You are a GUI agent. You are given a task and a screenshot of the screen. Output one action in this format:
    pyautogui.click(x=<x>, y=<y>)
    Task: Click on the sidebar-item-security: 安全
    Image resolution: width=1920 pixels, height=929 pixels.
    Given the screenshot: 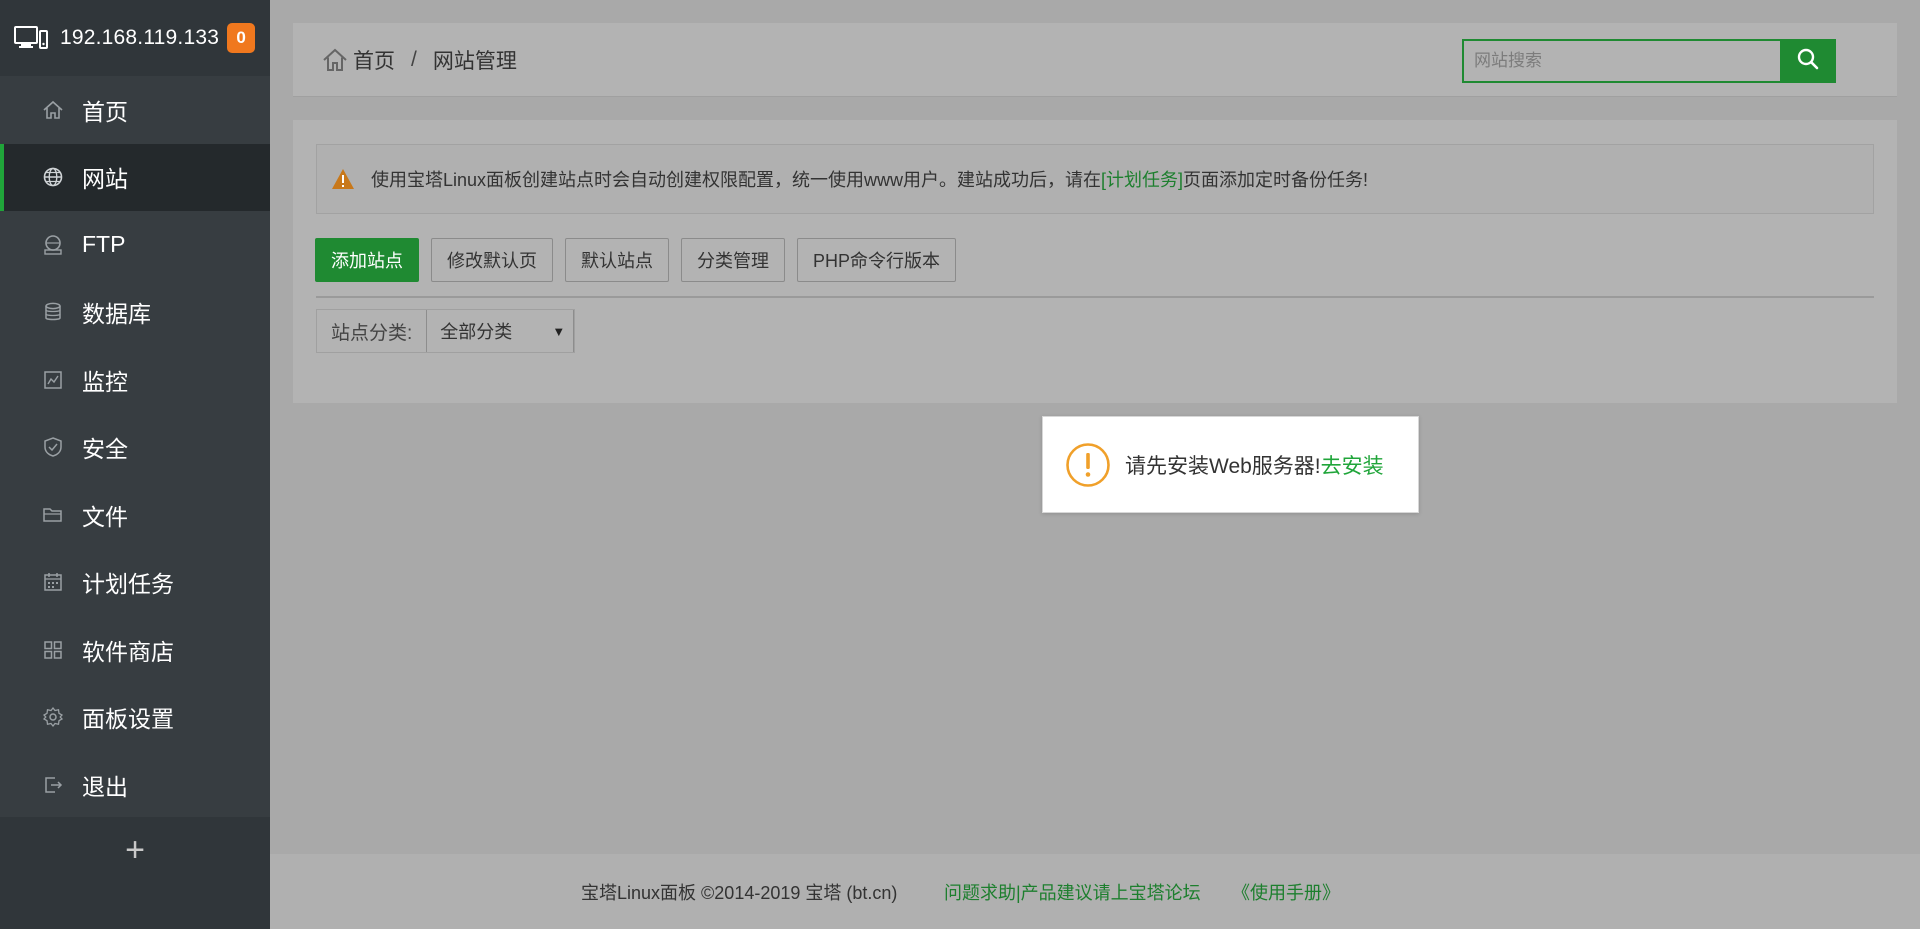 What is the action you would take?
    pyautogui.click(x=135, y=448)
    